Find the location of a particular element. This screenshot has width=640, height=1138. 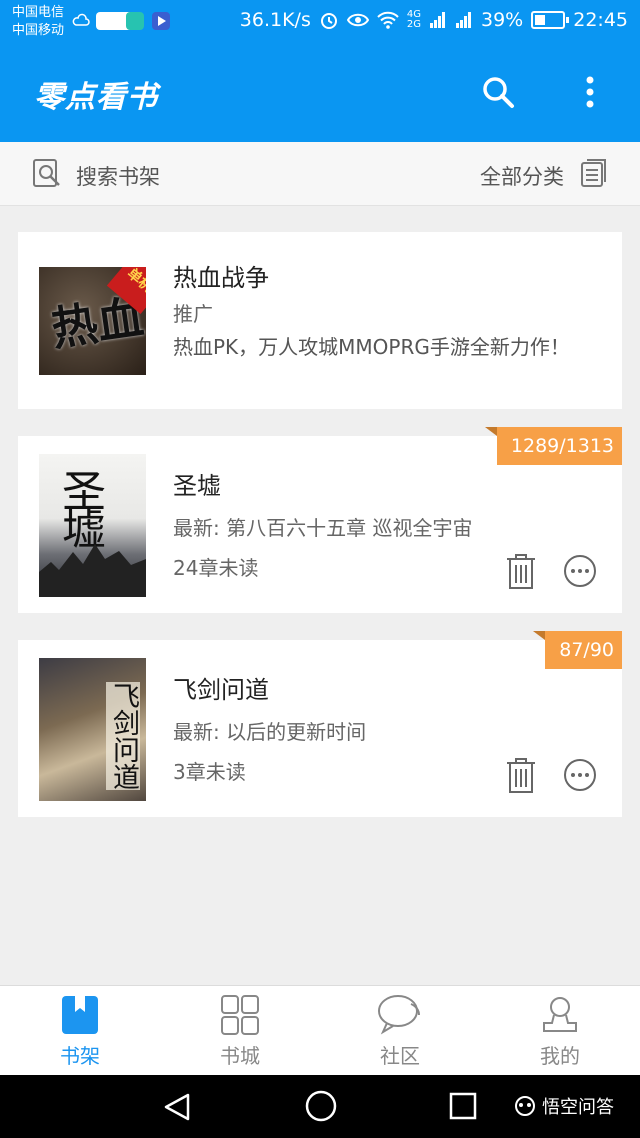

category-list-icon is located at coordinates (594, 173).